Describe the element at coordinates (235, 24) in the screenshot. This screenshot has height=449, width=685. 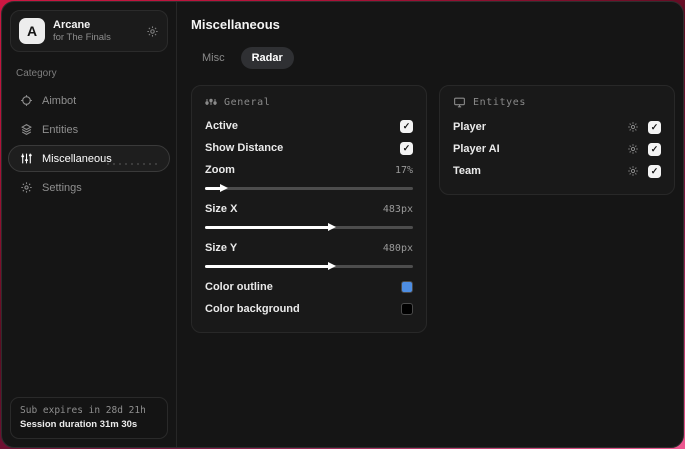
I see `page-title: Miscellaneous` at that location.